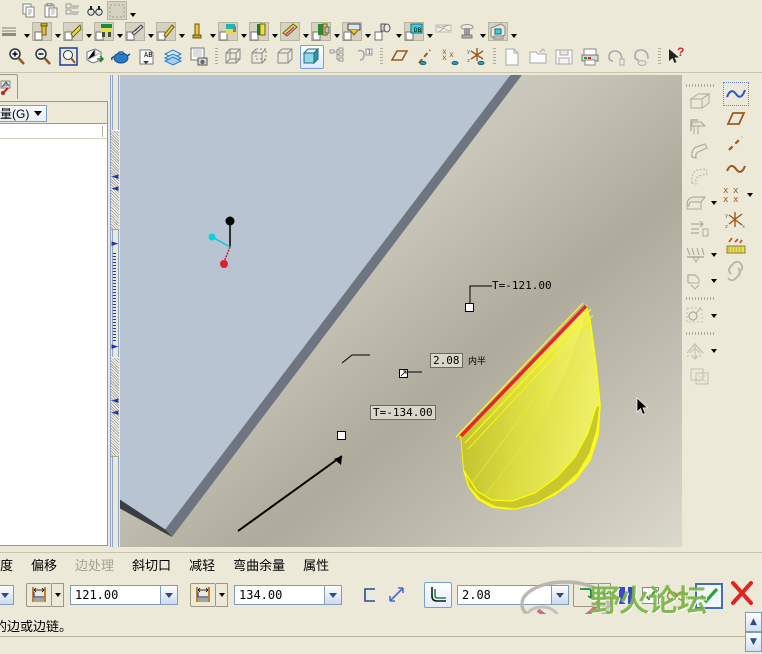 The width and height of the screenshot is (762, 654). What do you see at coordinates (341, 435) in the screenshot?
I see `drag-handle-bottom` at bounding box center [341, 435].